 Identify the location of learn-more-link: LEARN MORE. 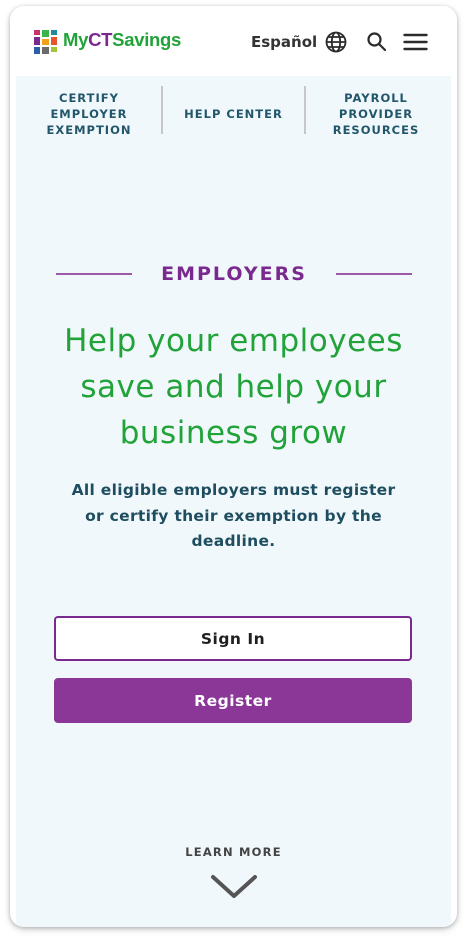
(233, 852).